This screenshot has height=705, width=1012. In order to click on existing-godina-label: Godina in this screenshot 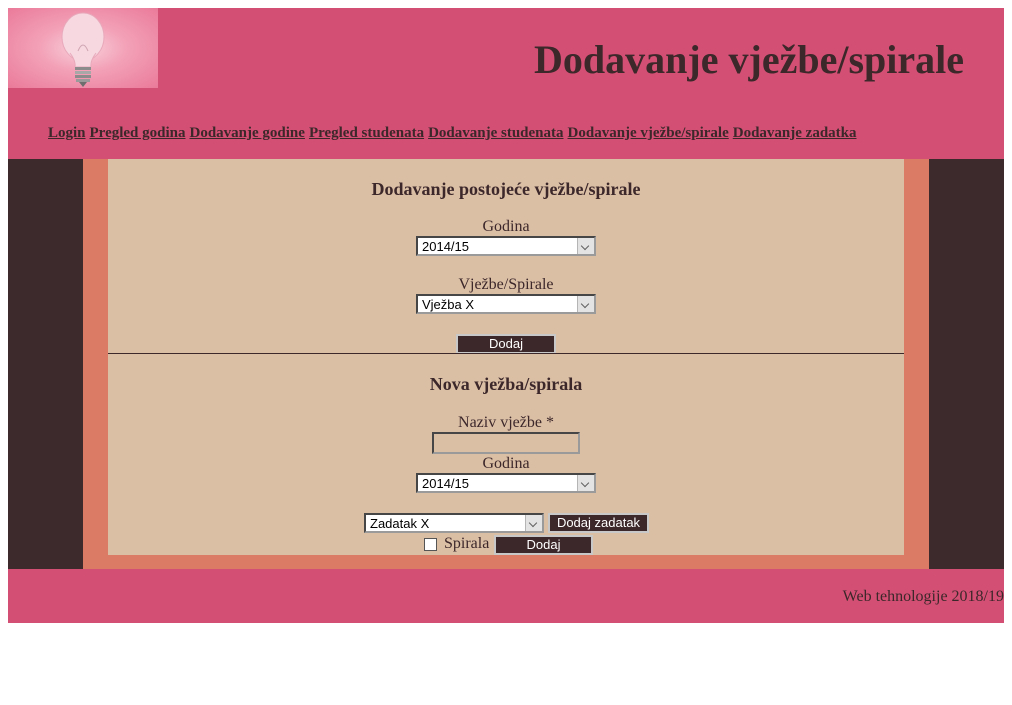, I will do `click(506, 226)`.